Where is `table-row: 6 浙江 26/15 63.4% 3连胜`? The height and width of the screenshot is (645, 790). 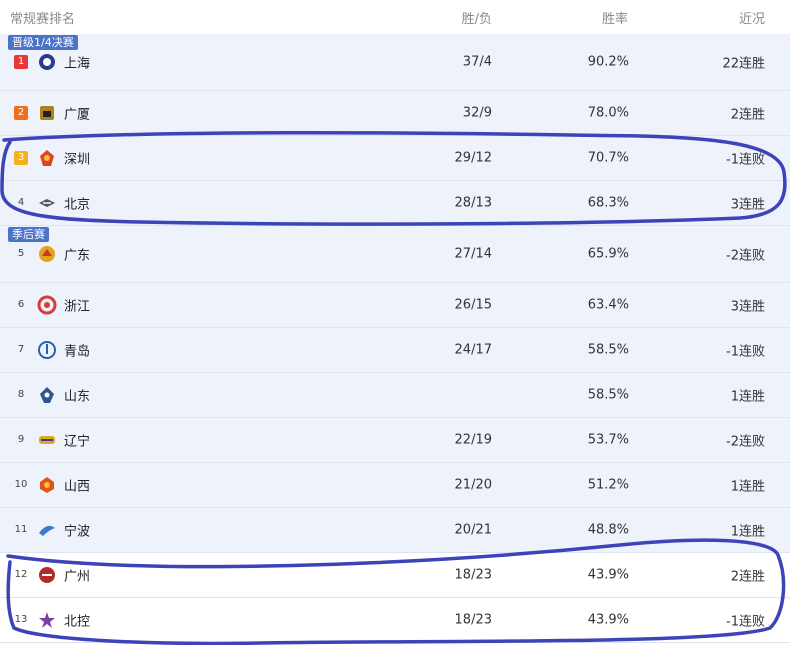
table-row: 6 浙江 26/15 63.4% 3连胜 is located at coordinates (395, 305).